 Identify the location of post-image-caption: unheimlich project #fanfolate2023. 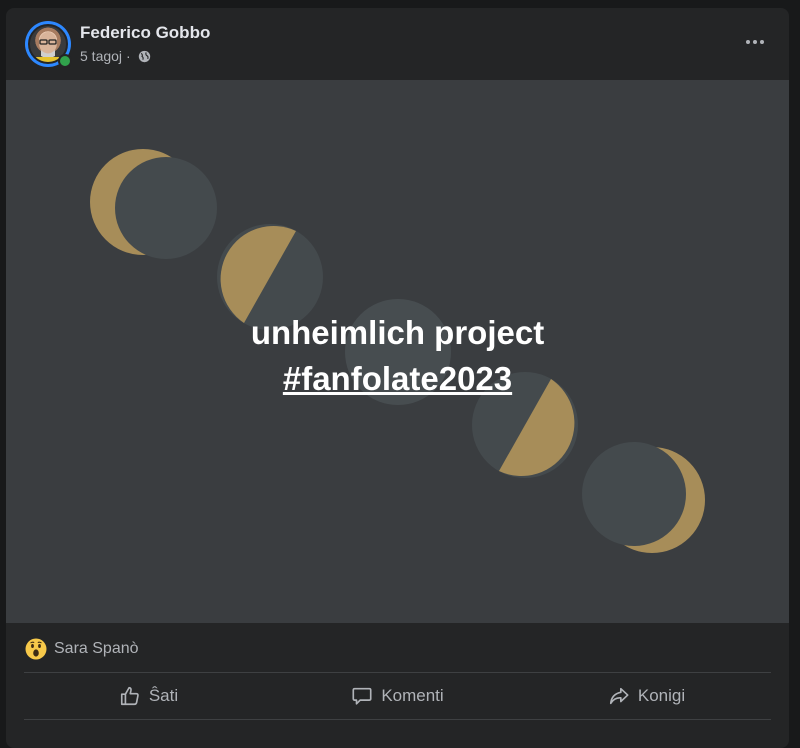
(397, 356).